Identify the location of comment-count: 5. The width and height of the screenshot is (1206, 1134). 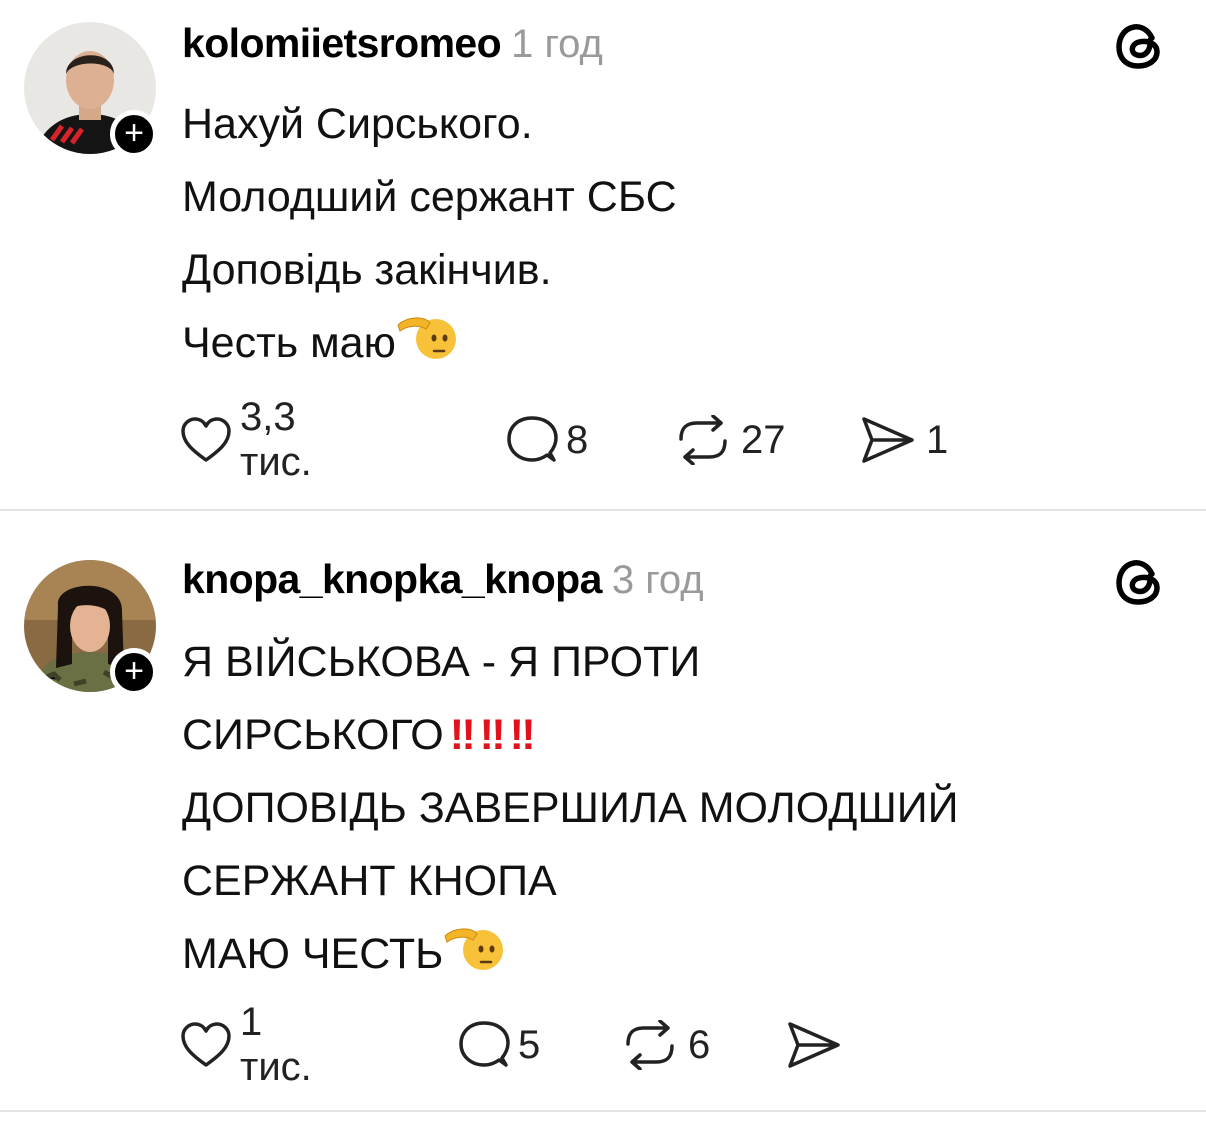
(529, 1044).